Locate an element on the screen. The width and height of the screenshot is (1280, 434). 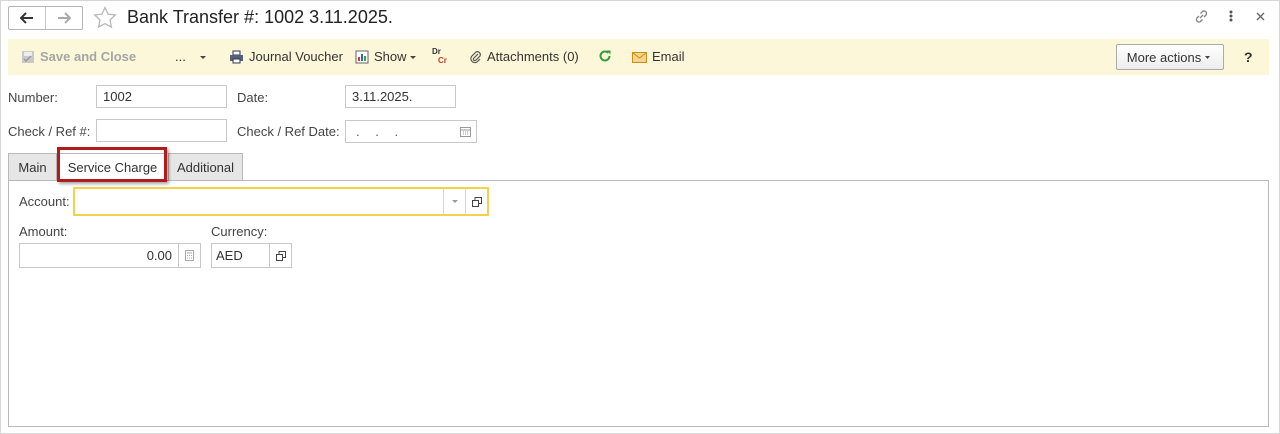
help-button: ? is located at coordinates (1248, 57).